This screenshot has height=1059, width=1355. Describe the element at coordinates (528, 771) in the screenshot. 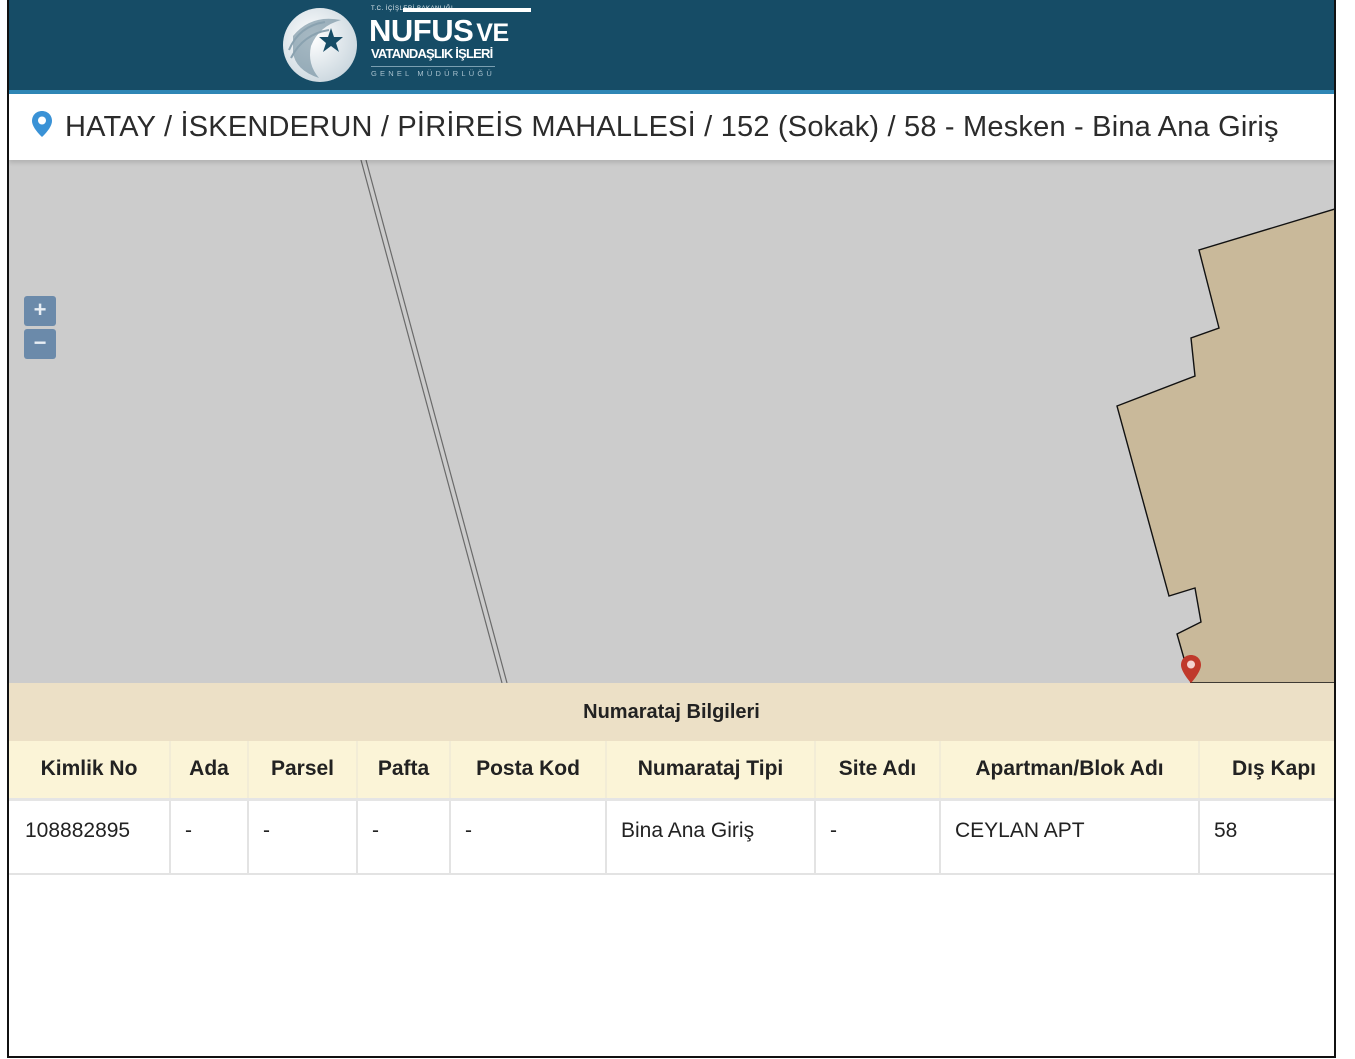

I see `column-header: Posta Kod` at that location.